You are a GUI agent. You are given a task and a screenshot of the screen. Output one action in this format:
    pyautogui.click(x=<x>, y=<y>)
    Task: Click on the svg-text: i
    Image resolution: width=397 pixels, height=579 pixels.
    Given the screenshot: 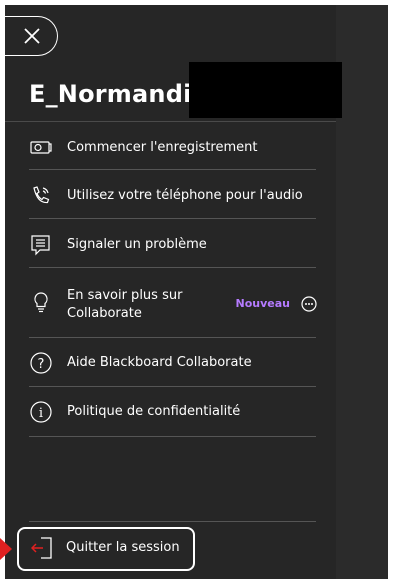 What is the action you would take?
    pyautogui.click(x=41, y=413)
    